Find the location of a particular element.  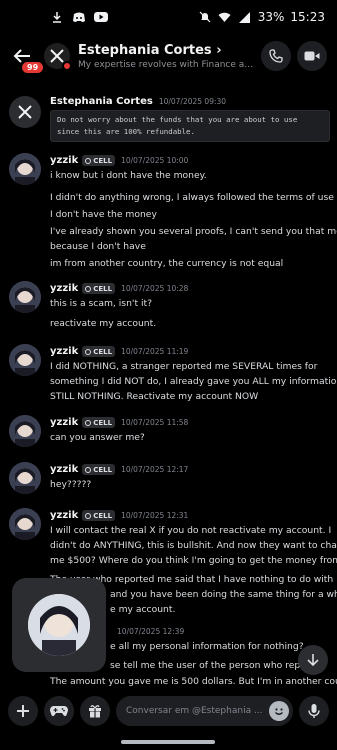

message-header: yzzik CELL 10/07/2025 10:28 is located at coordinates (119, 288).